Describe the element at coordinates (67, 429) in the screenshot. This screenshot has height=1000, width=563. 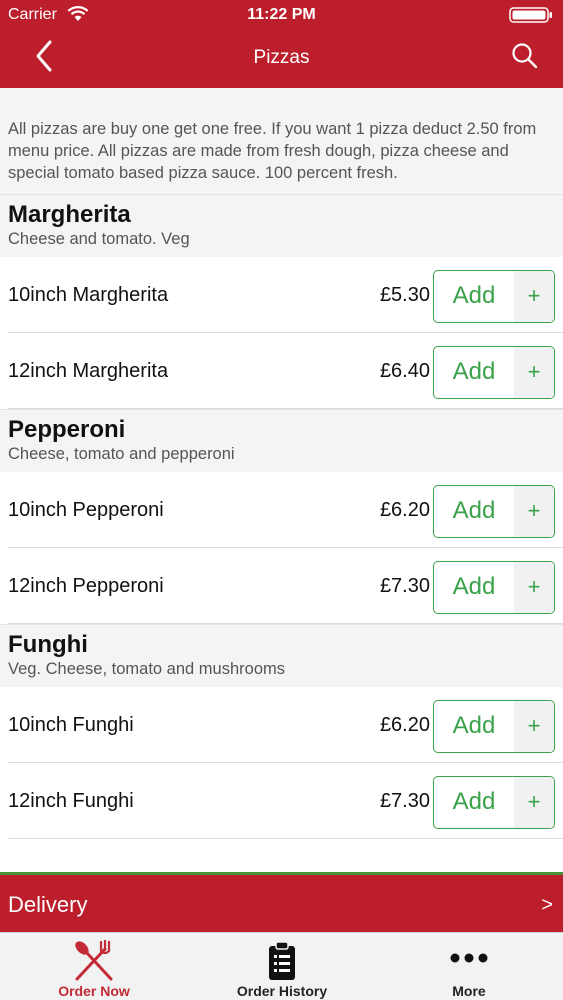
I see `section-title: Pepperoni` at that location.